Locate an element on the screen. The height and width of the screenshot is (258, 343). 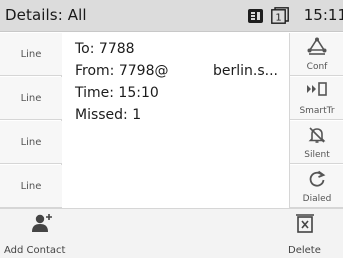
delete-label: Delete is located at coordinates (304, 250).